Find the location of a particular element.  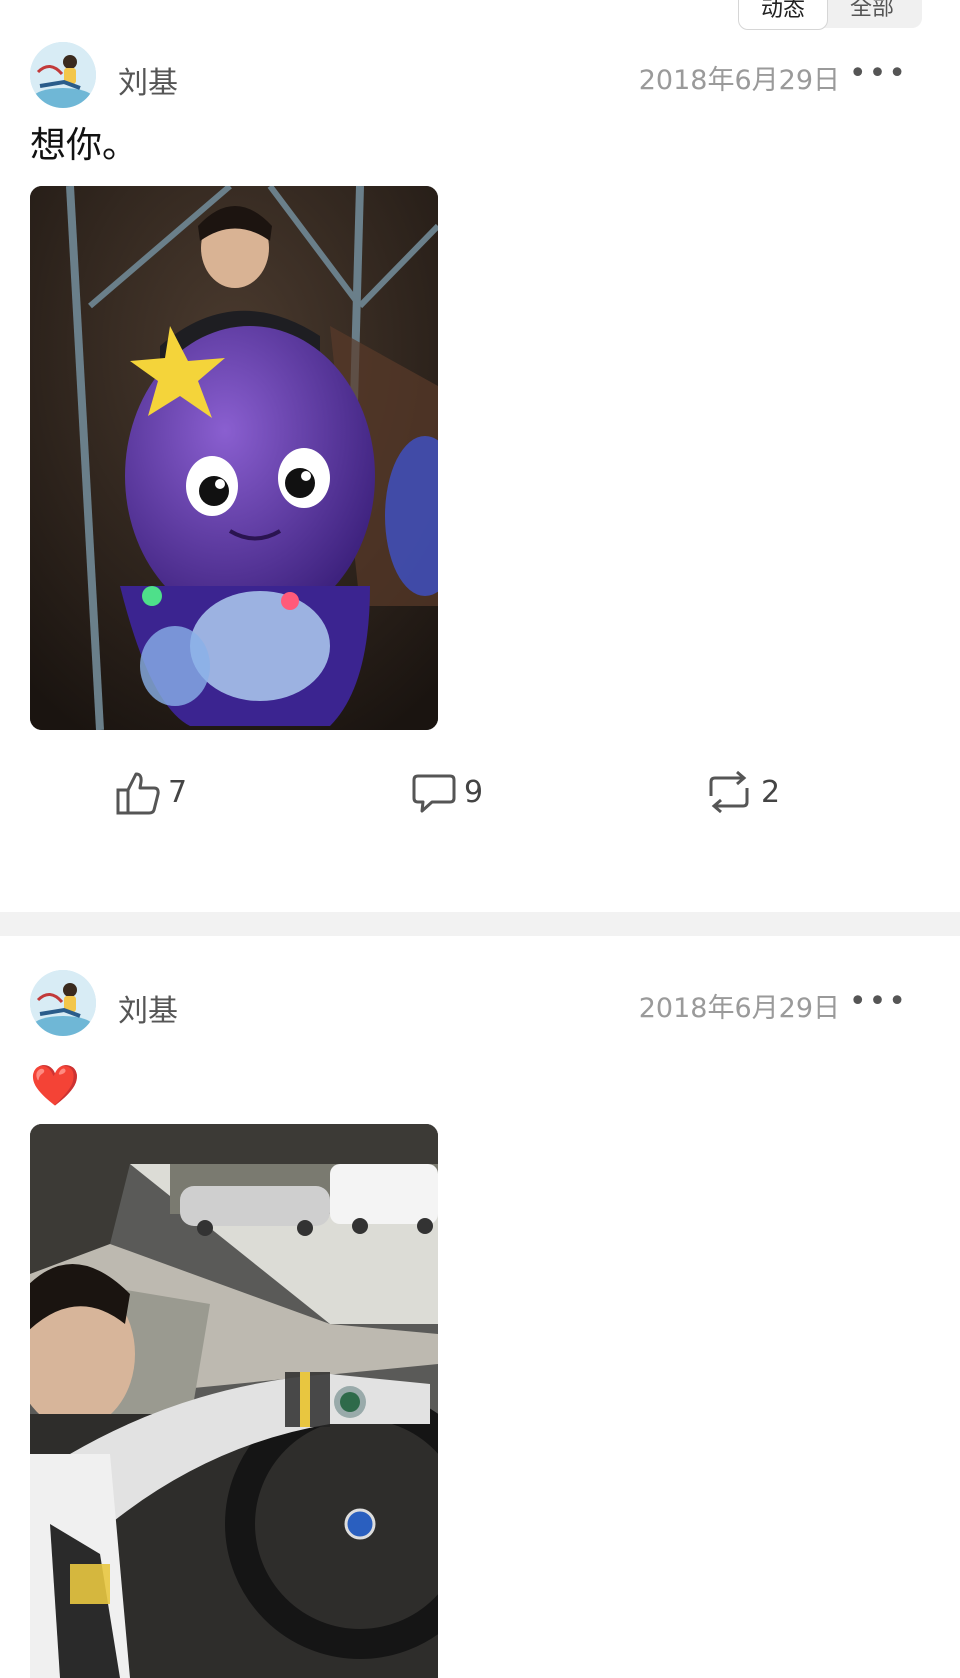

view-tabs: 动态 全部 is located at coordinates (829, 15).